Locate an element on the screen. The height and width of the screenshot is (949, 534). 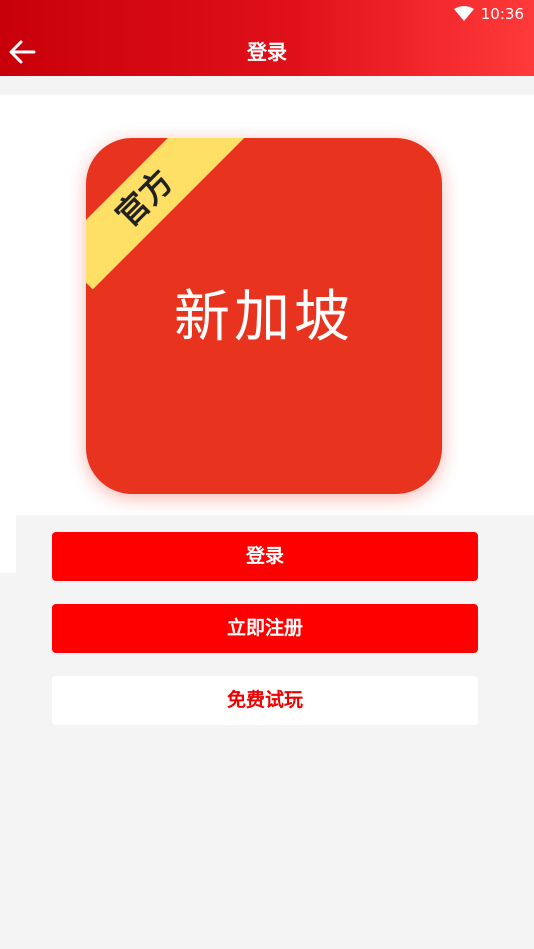
wifi-icon is located at coordinates (464, 13).